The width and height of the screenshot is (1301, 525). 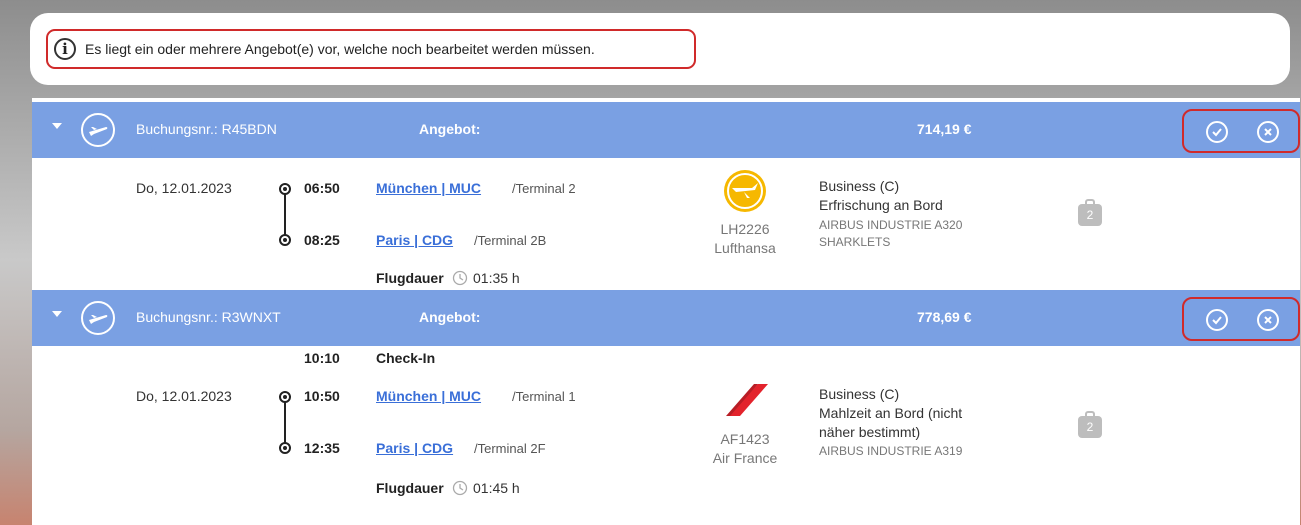 I want to click on departure-time: 10:50, so click(x=322, y=396).